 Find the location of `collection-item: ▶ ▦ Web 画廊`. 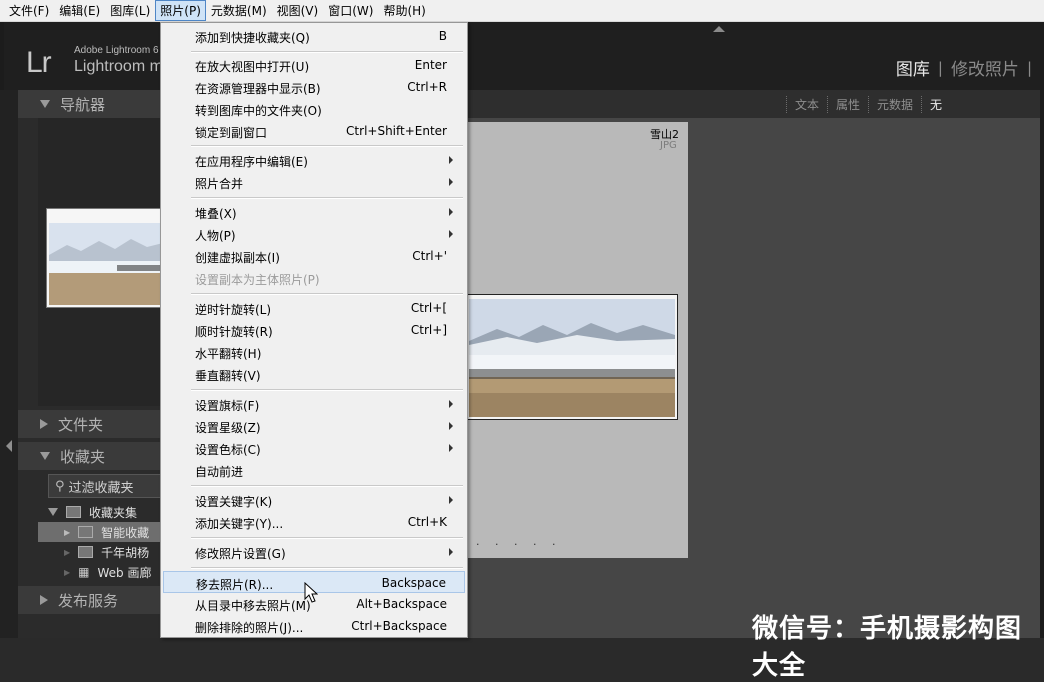

collection-item: ▶ ▦ Web 画廊 is located at coordinates (108, 572).